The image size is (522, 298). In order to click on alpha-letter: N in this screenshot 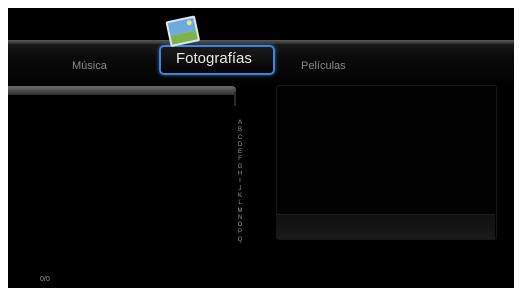, I will do `click(240, 218)`.